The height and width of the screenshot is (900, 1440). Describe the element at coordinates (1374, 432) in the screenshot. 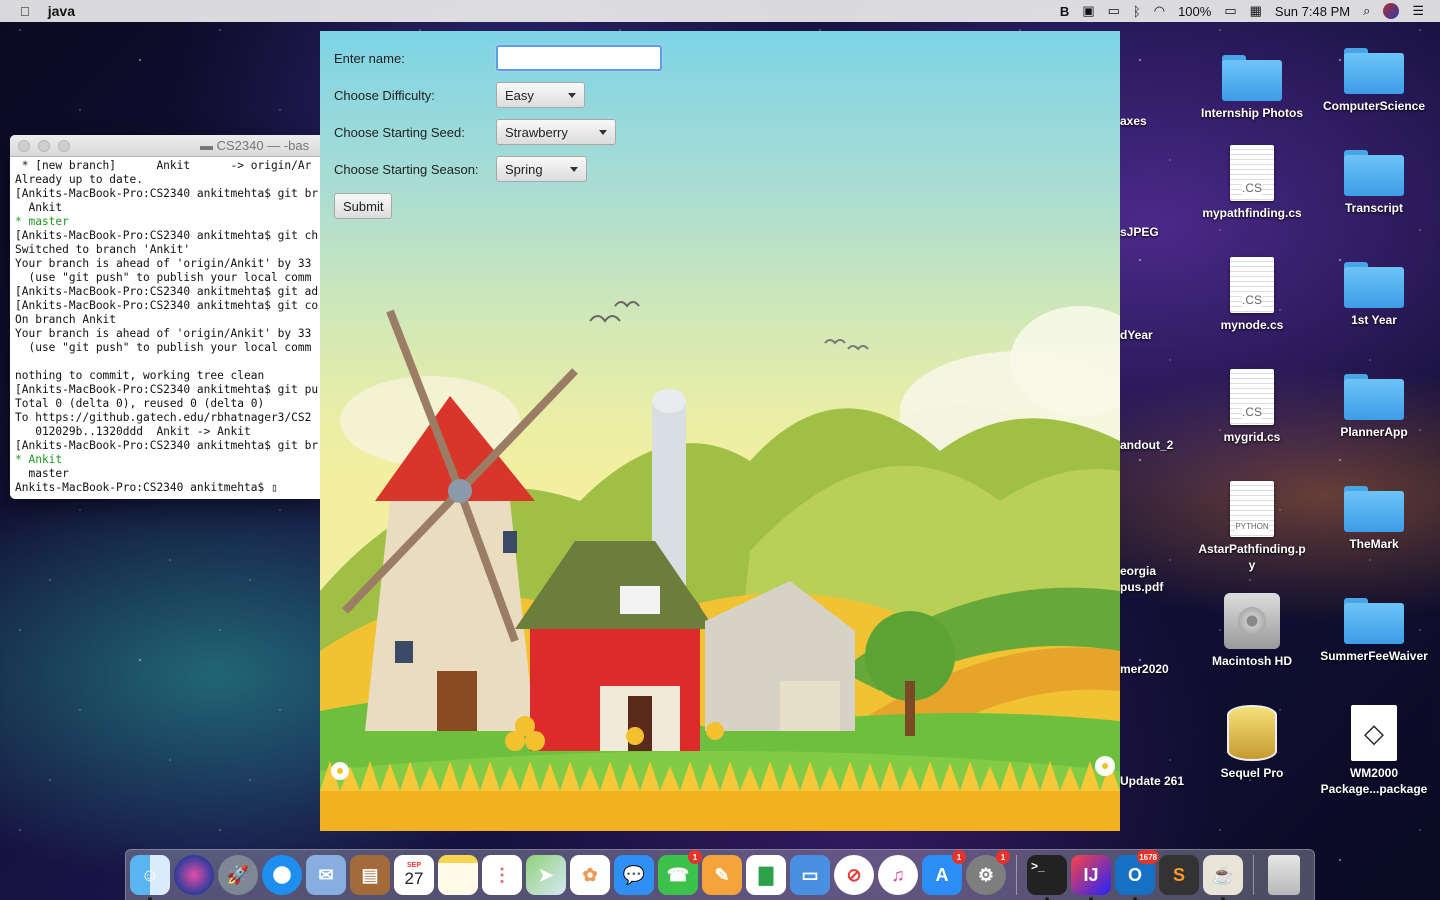

I see `desktop-icon-label: PlannerApp` at that location.